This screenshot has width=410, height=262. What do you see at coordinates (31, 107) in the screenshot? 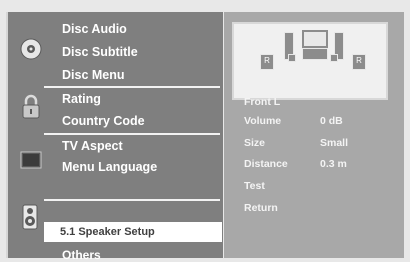
I see `lock-icon` at bounding box center [31, 107].